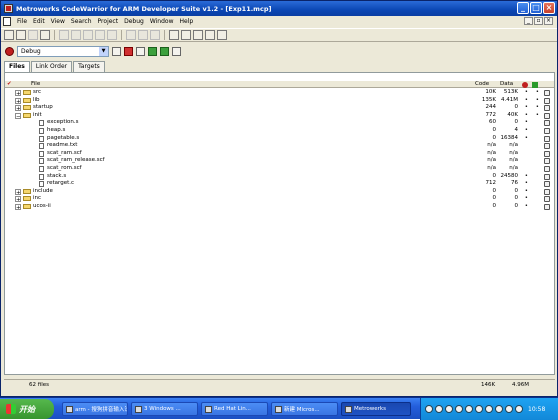 Image resolution: width=558 pixels, height=420 pixels. What do you see at coordinates (548, 21) in the screenshot?
I see `doc-close-button: ×` at bounding box center [548, 21].